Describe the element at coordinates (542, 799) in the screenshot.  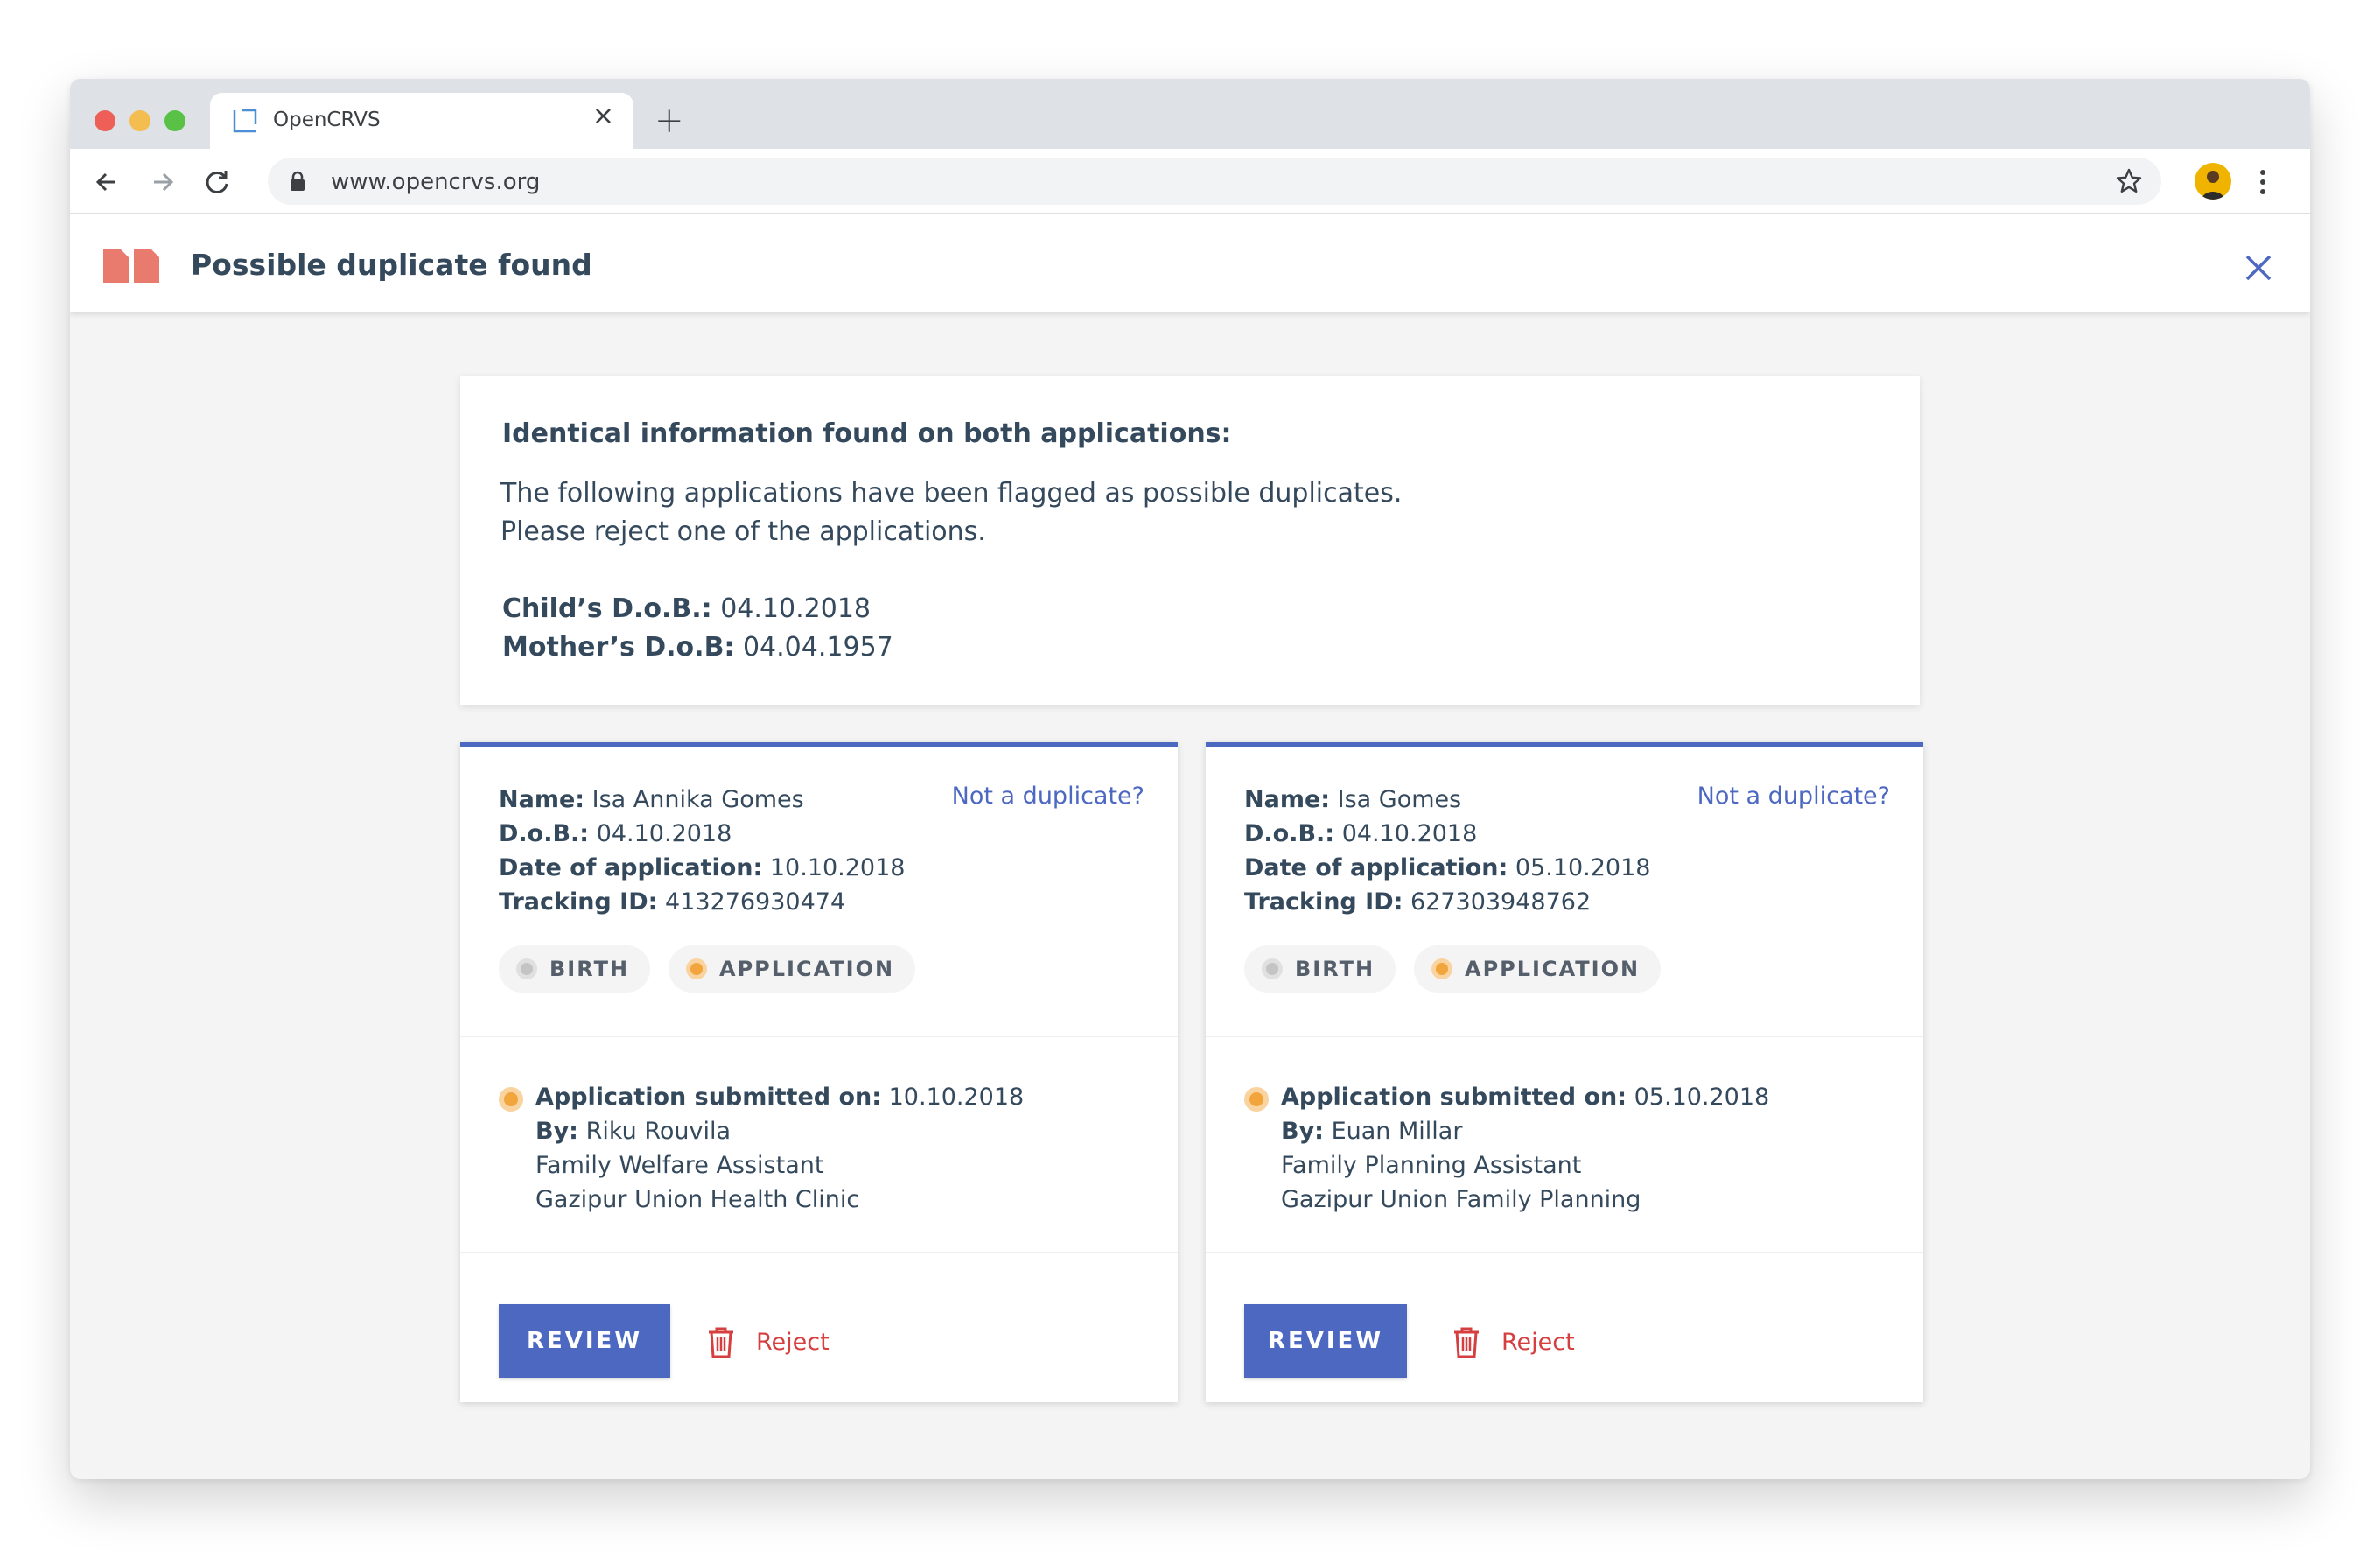
I see `name-label: Name:` at that location.